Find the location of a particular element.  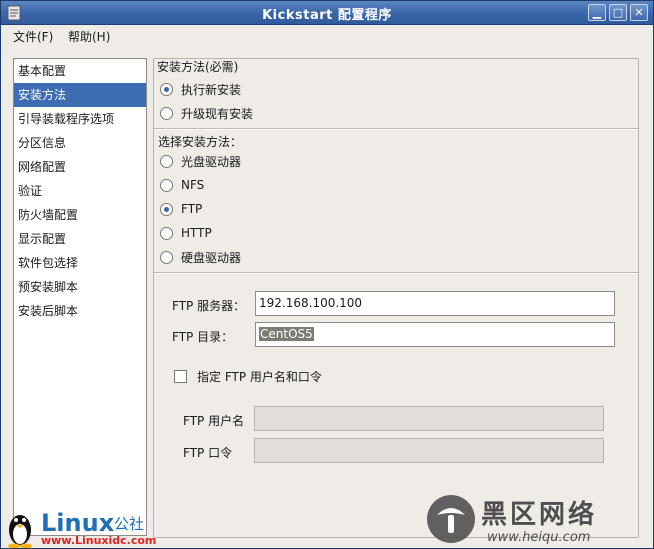

sidebar-item: 分区信息 is located at coordinates (80, 143).